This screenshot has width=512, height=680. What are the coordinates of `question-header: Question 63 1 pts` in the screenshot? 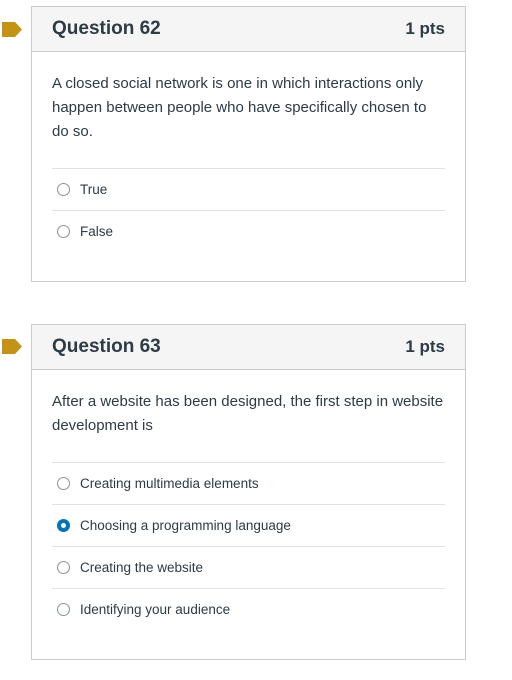 It's located at (248, 347).